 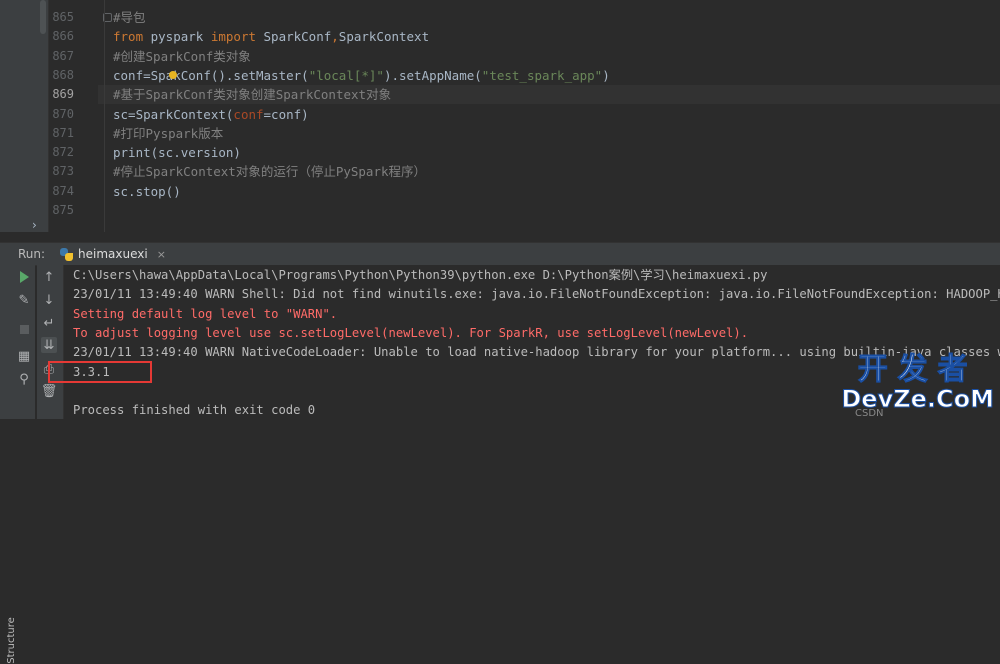 What do you see at coordinates (63, 94) in the screenshot?
I see `line-number: 869` at bounding box center [63, 94].